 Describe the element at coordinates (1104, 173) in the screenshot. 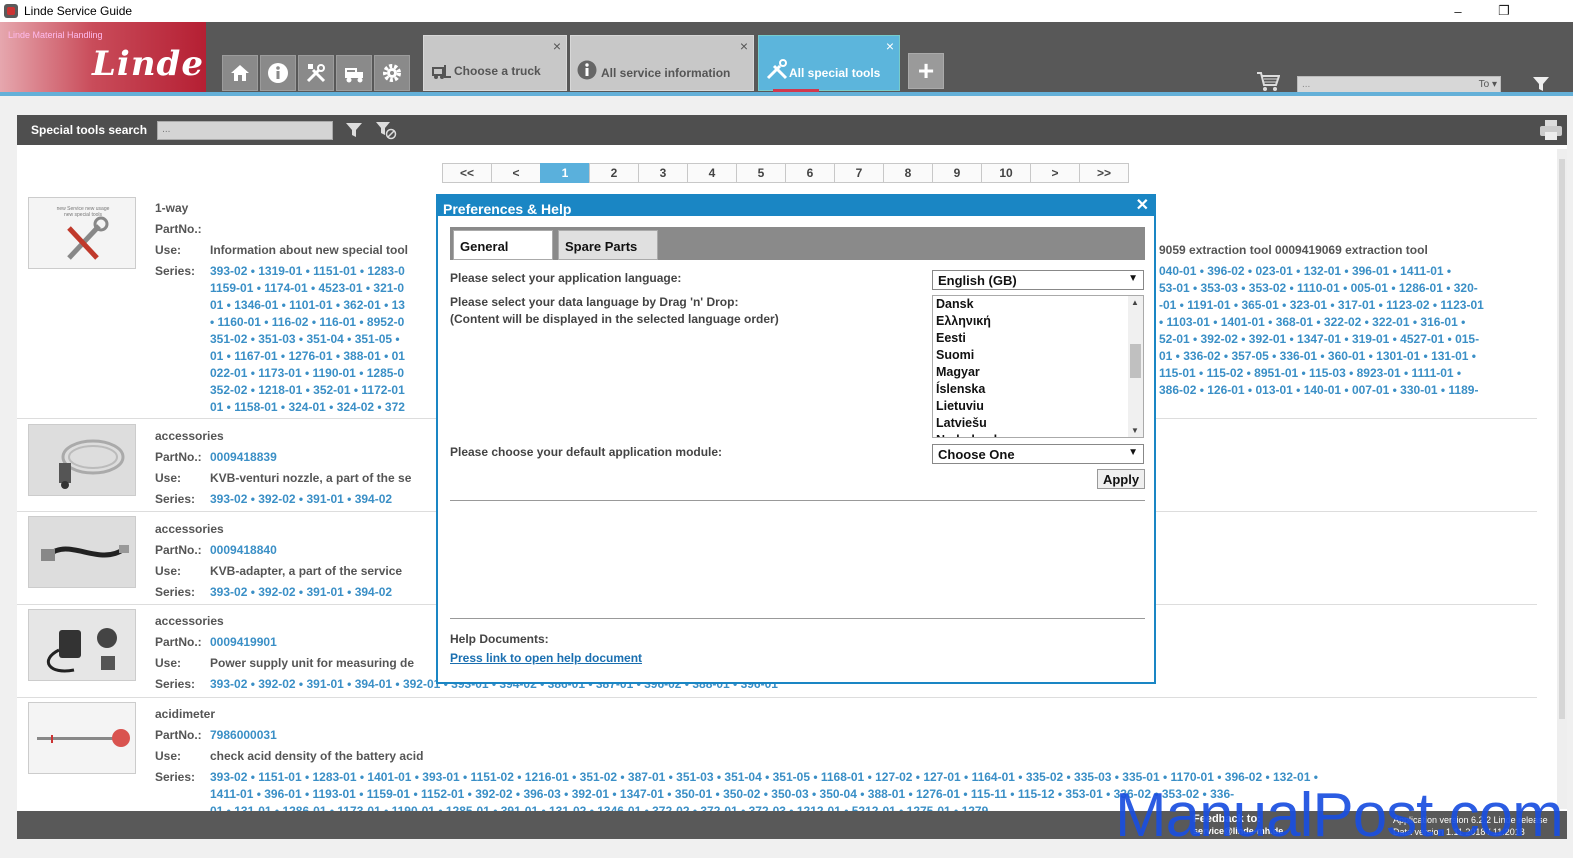

I see `page-button: >>` at that location.